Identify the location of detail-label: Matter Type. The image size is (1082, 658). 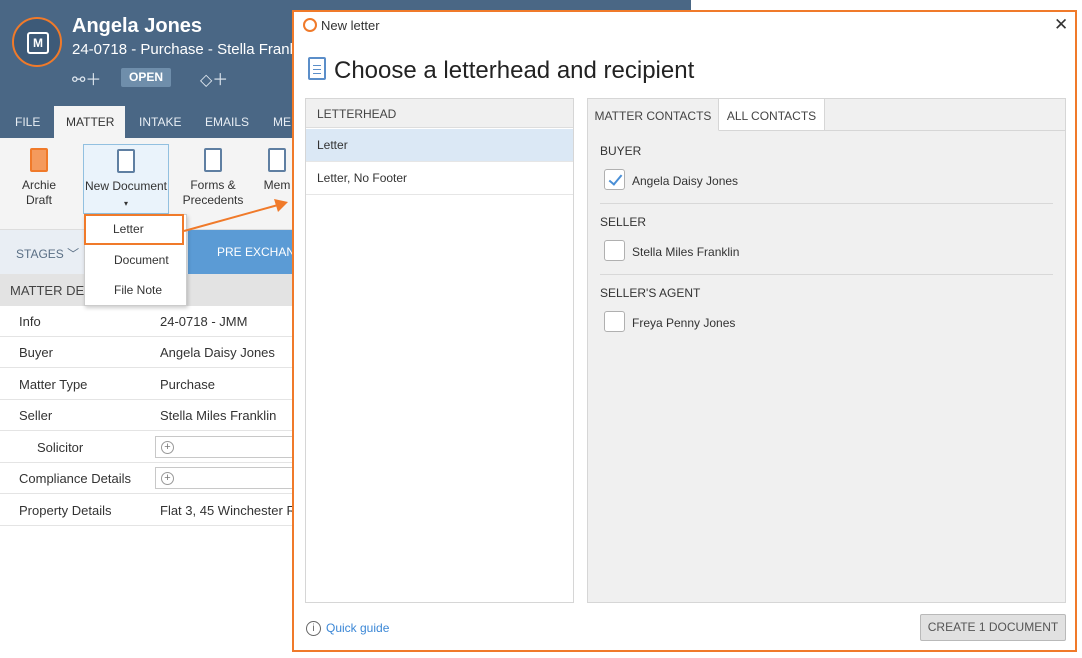
(53, 384).